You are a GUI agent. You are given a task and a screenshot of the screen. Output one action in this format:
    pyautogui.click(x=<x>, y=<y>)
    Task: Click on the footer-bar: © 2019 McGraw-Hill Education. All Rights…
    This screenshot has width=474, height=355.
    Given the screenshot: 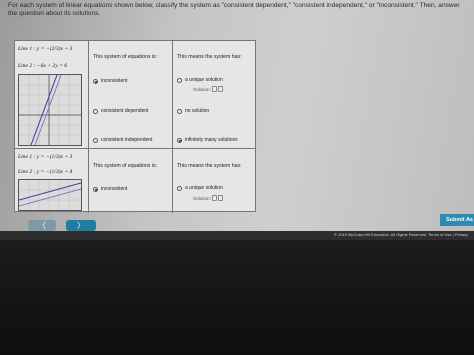 What is the action you would take?
    pyautogui.click(x=237, y=235)
    